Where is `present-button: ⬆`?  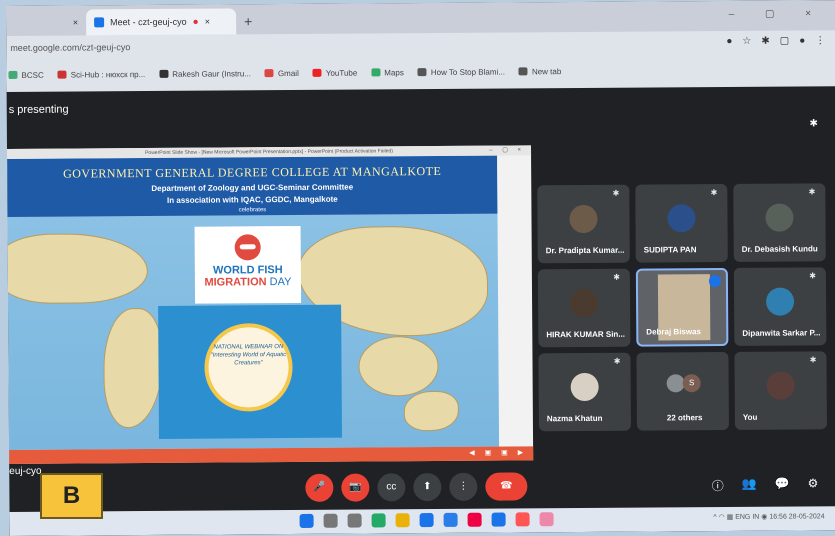 present-button: ⬆ is located at coordinates (427, 487).